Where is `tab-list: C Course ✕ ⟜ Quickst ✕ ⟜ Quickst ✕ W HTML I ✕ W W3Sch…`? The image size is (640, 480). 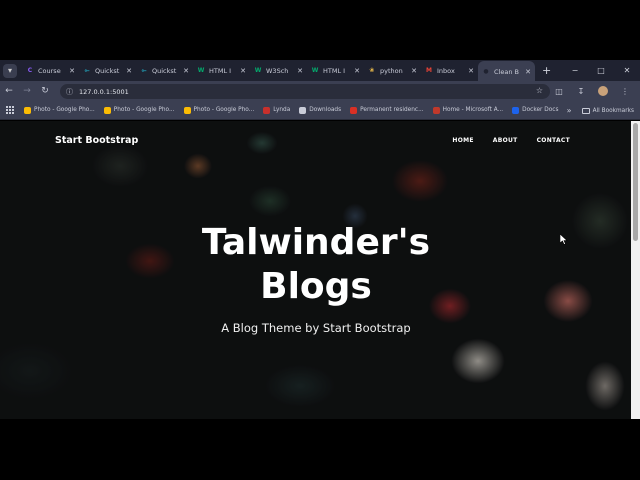 tab-list: C Course ✕ ⟜ Quickst ✕ ⟜ Quickst ✕ W HTML I ✕ W W3Sch… is located at coordinates (278, 71).